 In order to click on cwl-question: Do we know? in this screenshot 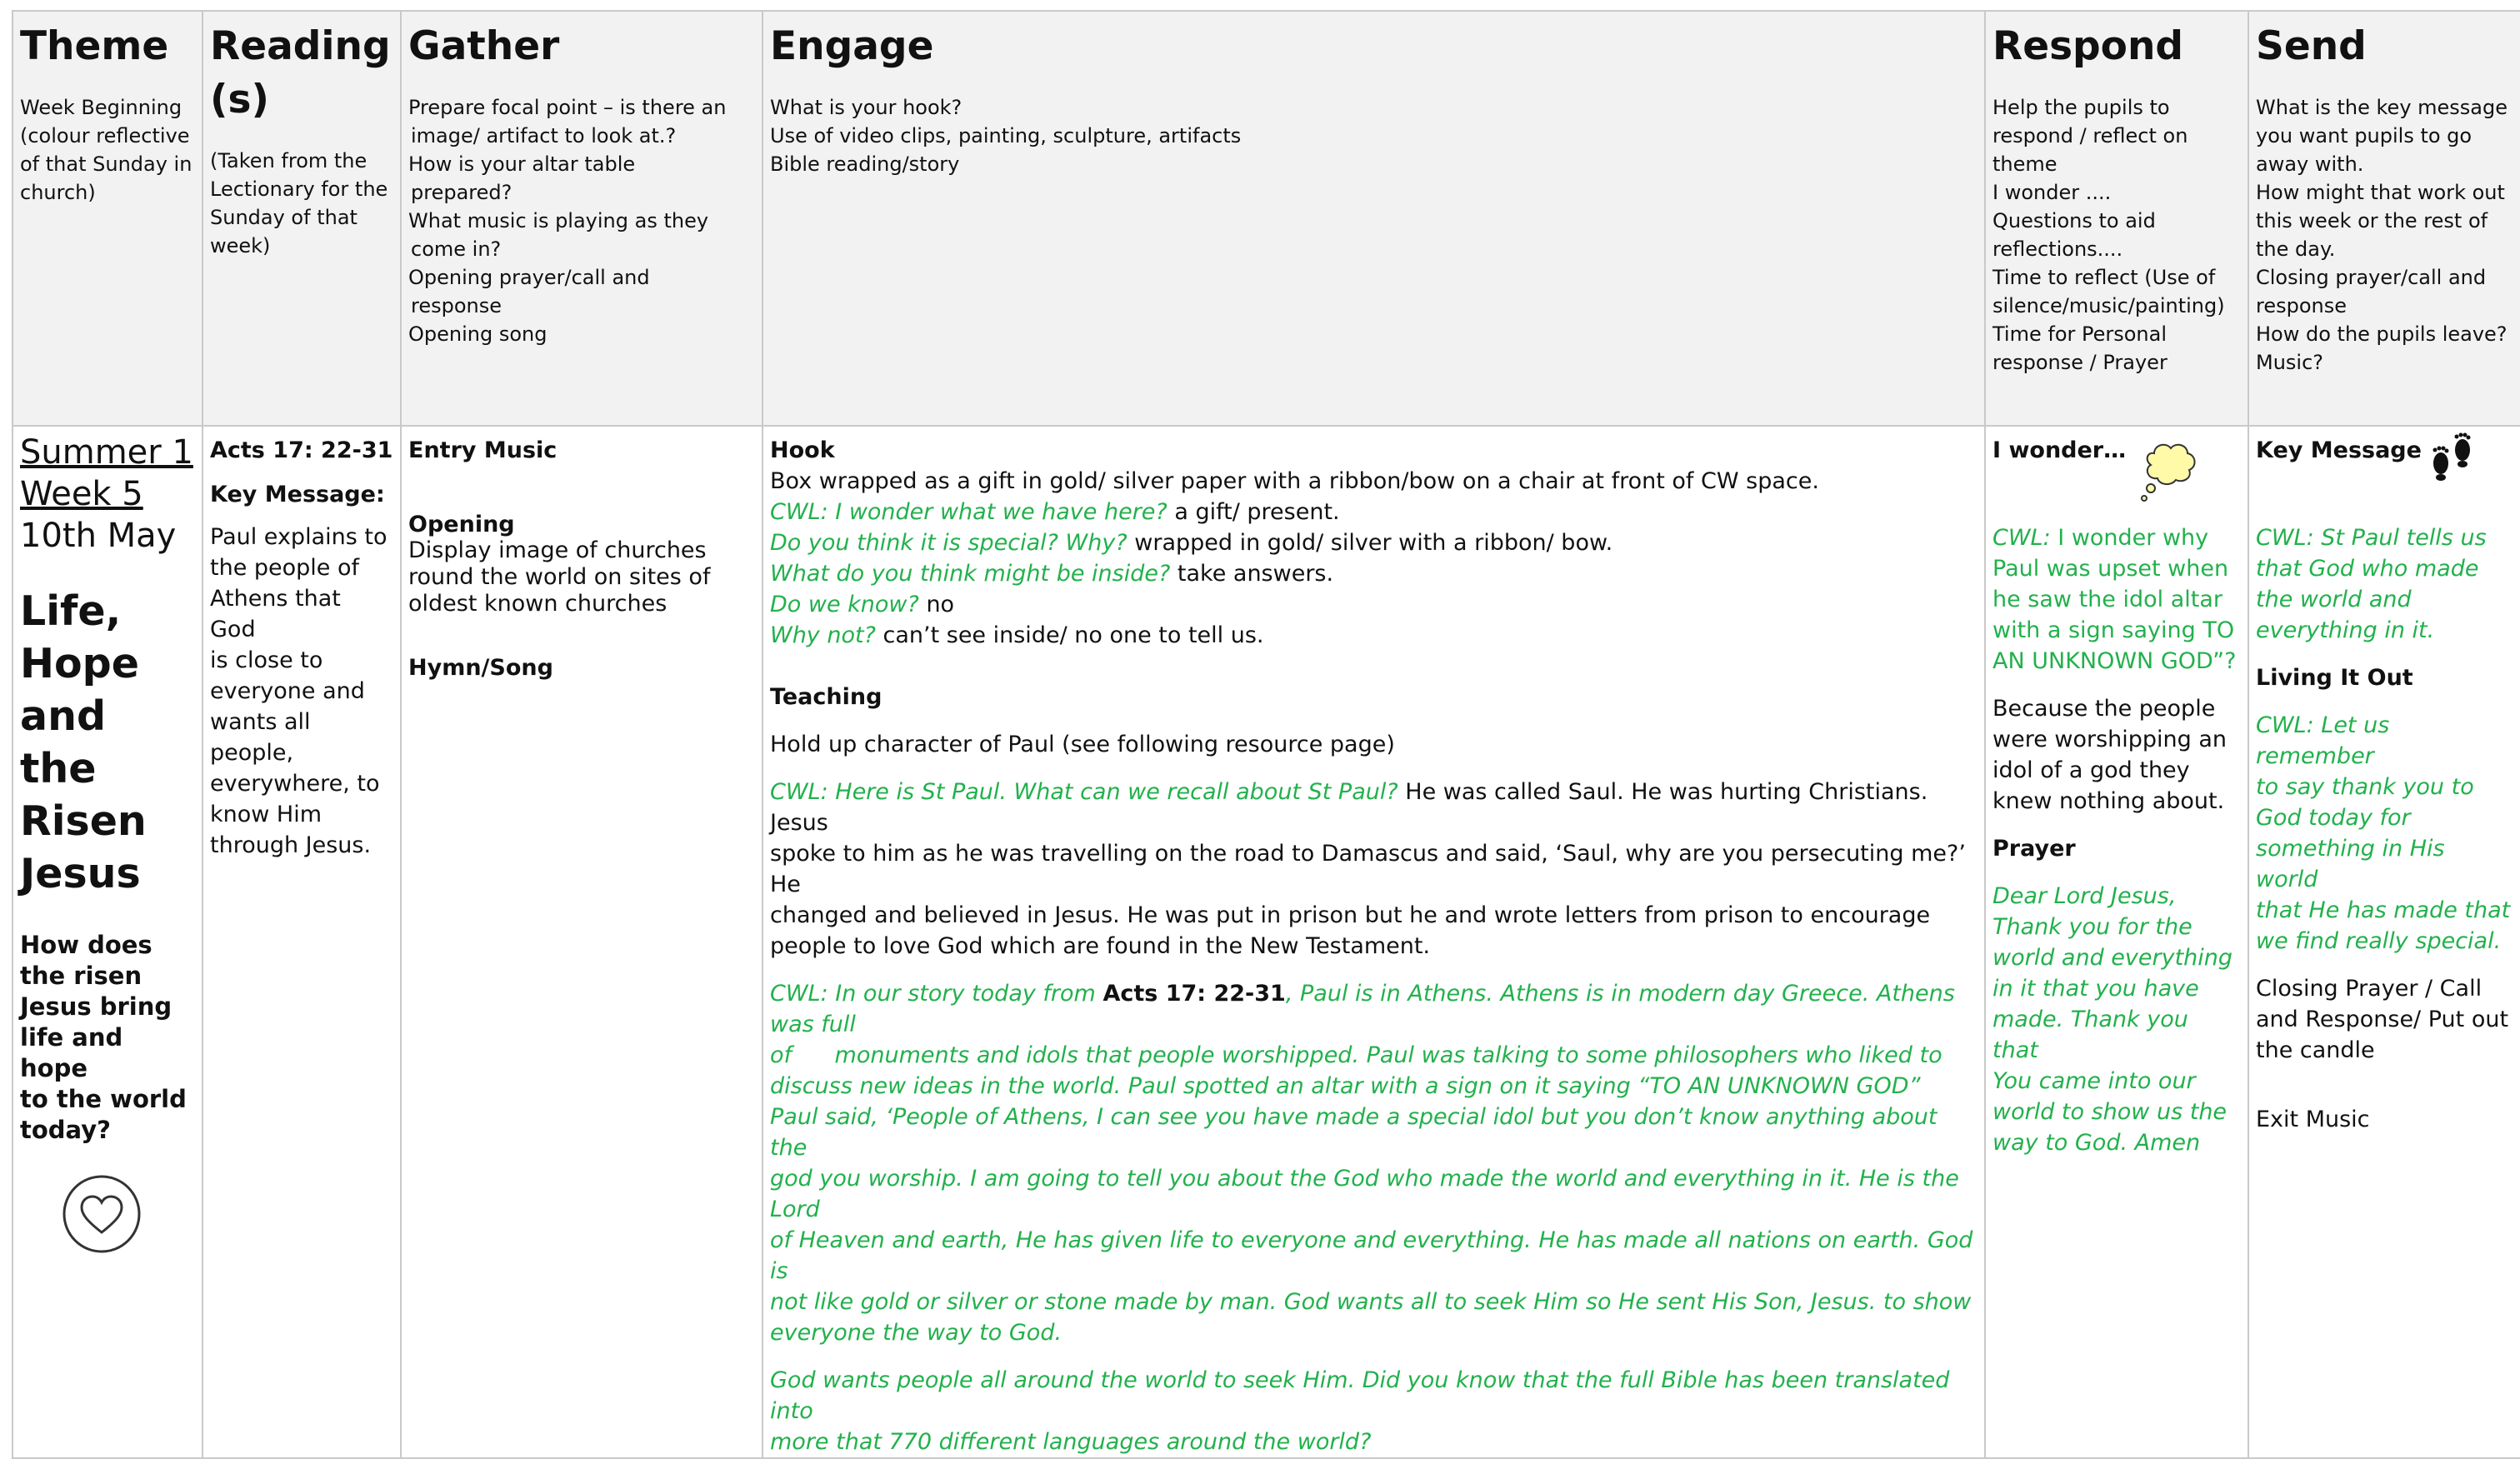, I will do `click(844, 604)`.